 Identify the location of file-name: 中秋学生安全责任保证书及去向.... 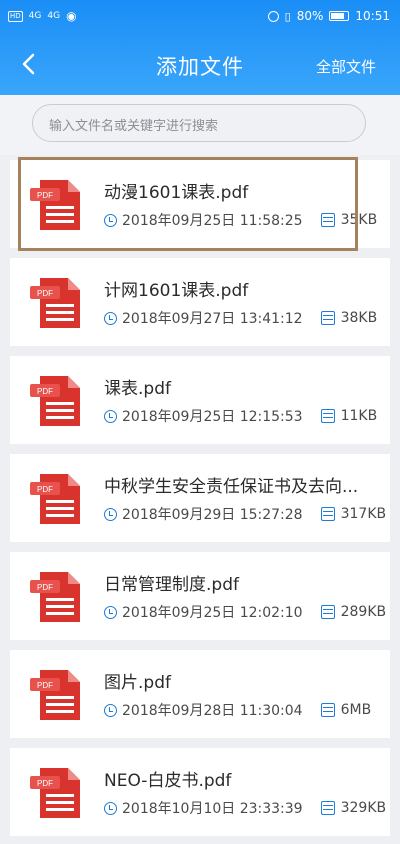
(231, 487).